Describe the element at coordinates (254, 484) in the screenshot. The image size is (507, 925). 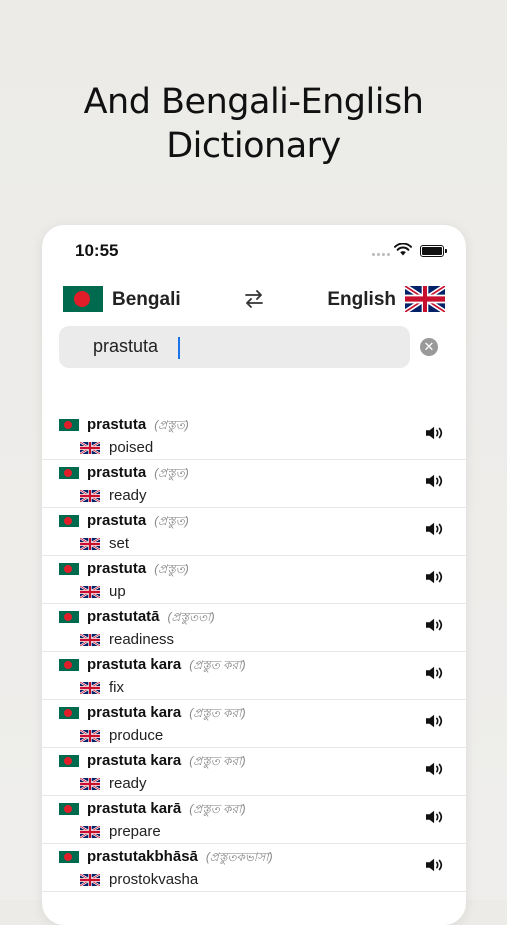
I see `result-row: prastuta (প্রস্তুত) ready` at that location.